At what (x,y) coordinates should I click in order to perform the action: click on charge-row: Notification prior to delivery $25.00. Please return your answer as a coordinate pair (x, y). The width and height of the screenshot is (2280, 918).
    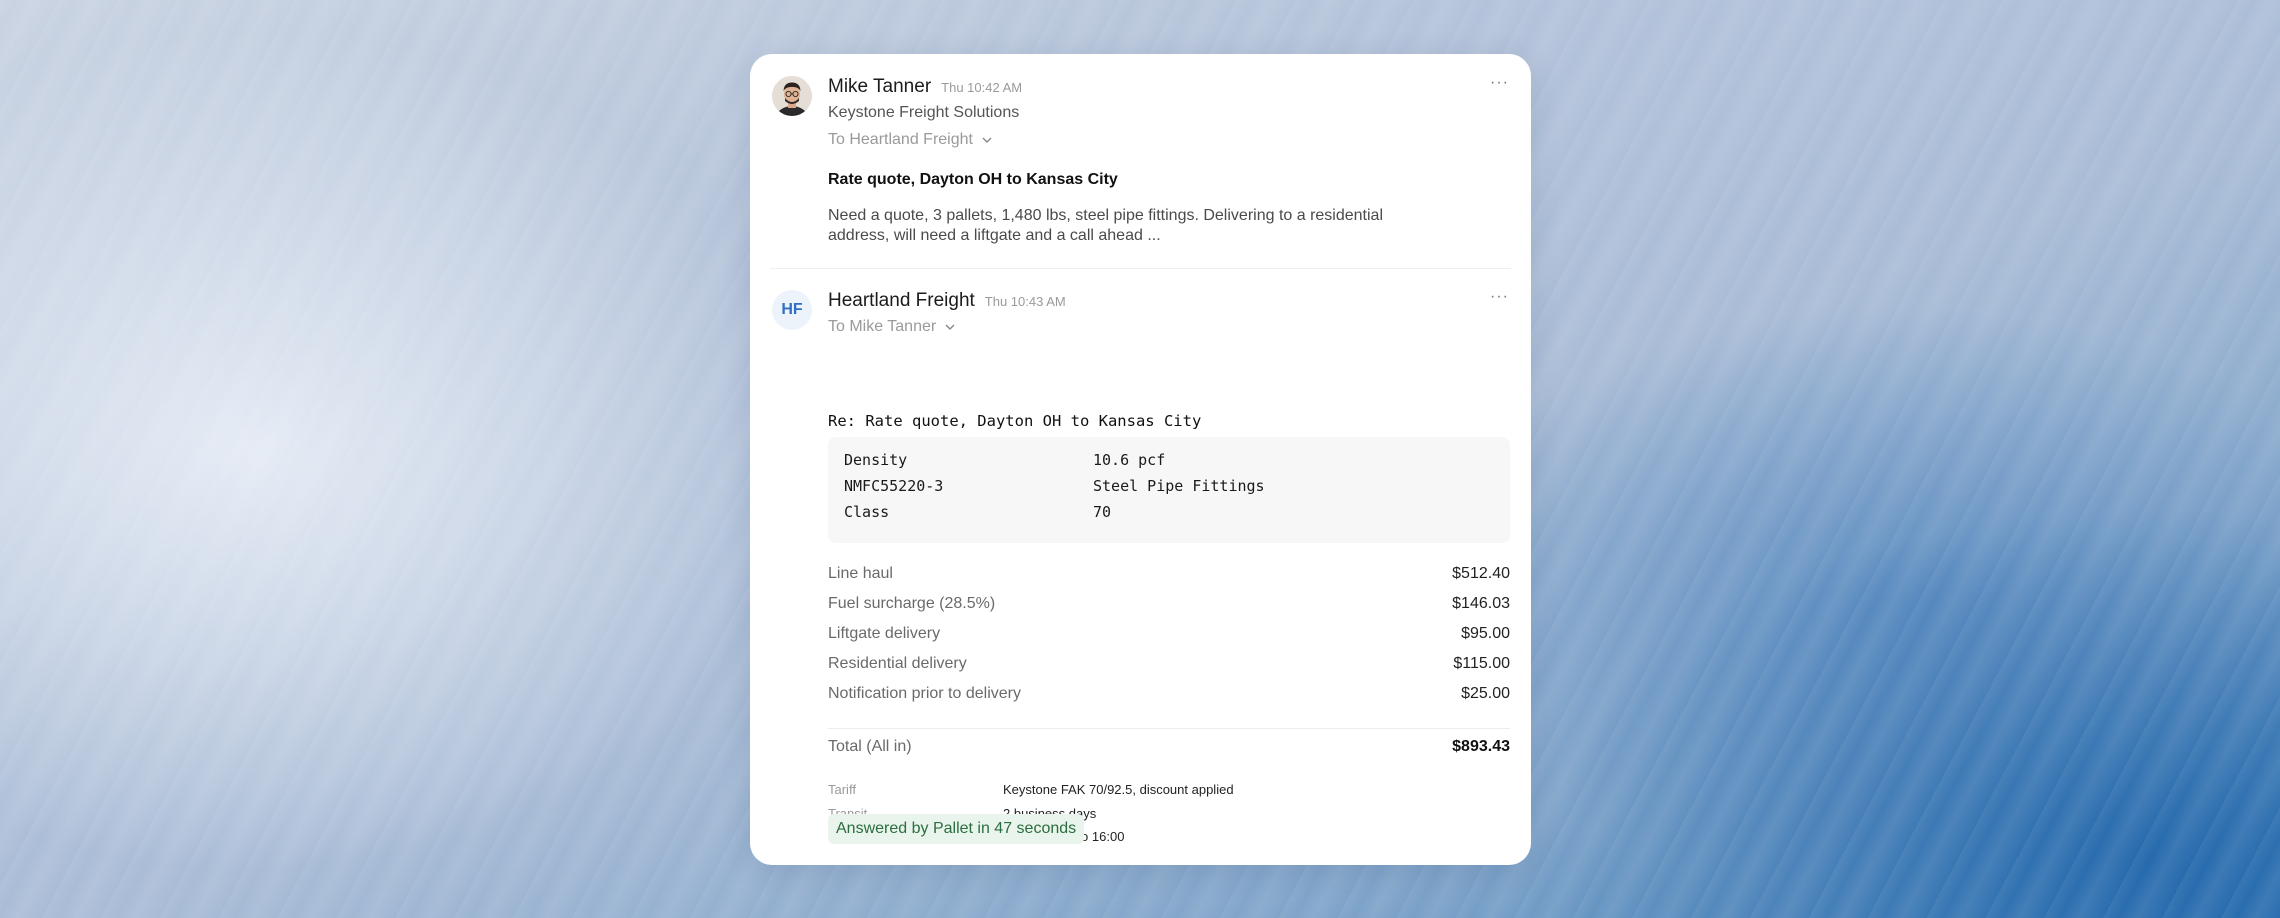
    Looking at the image, I should click on (1169, 694).